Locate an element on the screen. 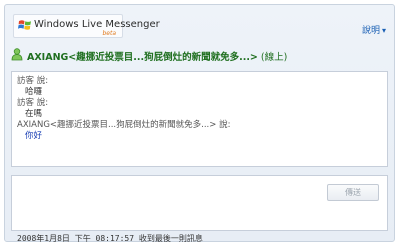  message-item: AXIANG<趣挪近投票目...狗屁倒灶的新聞就免多...> 說: 你好 is located at coordinates (199, 131).